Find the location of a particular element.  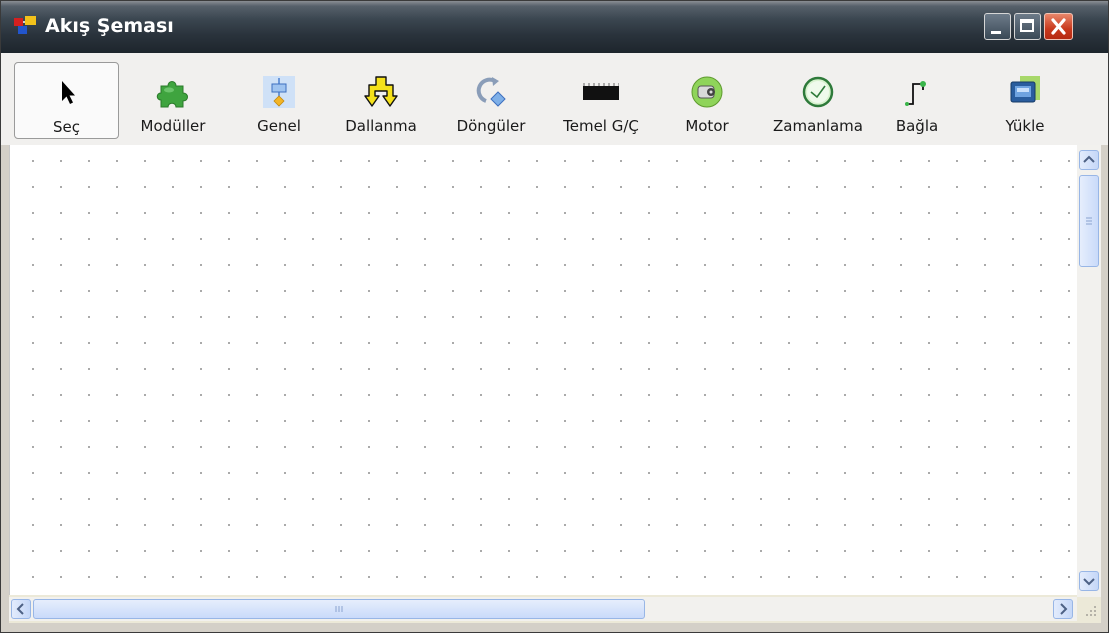

tool-yukle: Yükle is located at coordinates (1025, 100).